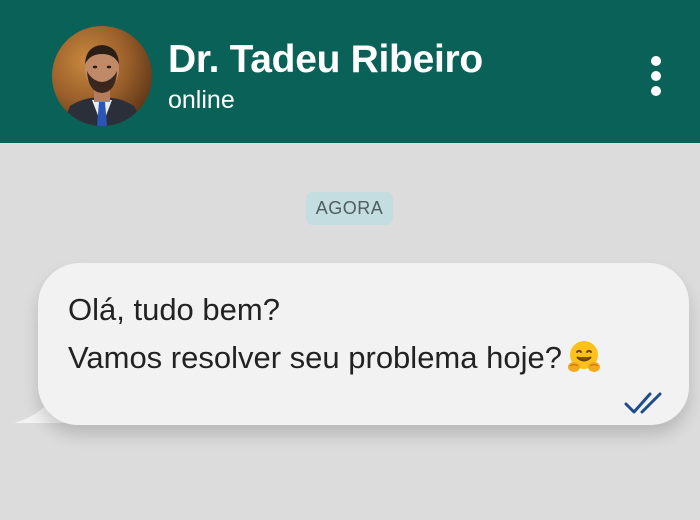 Image resolution: width=700 pixels, height=520 pixels. Describe the element at coordinates (643, 403) in the screenshot. I see `double-check-read-icon` at that location.